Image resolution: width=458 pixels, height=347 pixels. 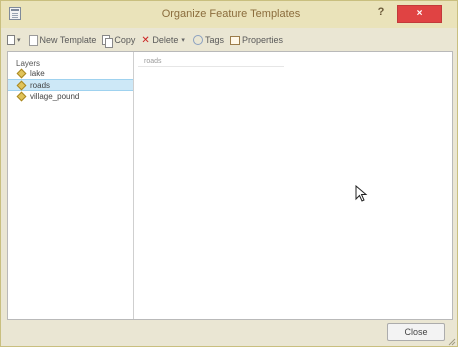 I want to click on layer-label: roads, so click(x=40, y=85).